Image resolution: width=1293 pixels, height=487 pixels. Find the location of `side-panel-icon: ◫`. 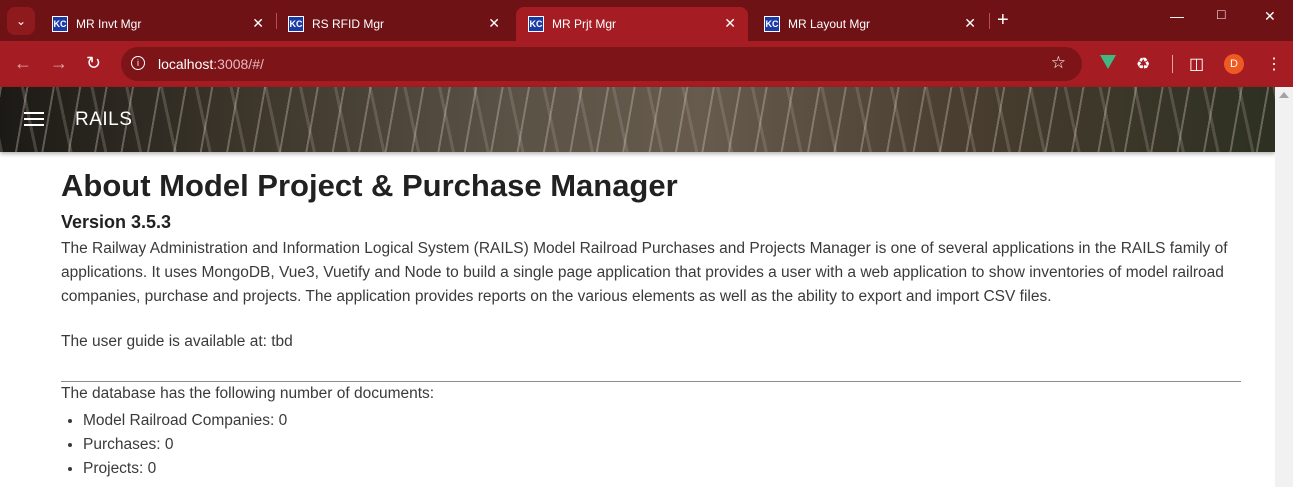

side-panel-icon: ◫ is located at coordinates (1196, 64).